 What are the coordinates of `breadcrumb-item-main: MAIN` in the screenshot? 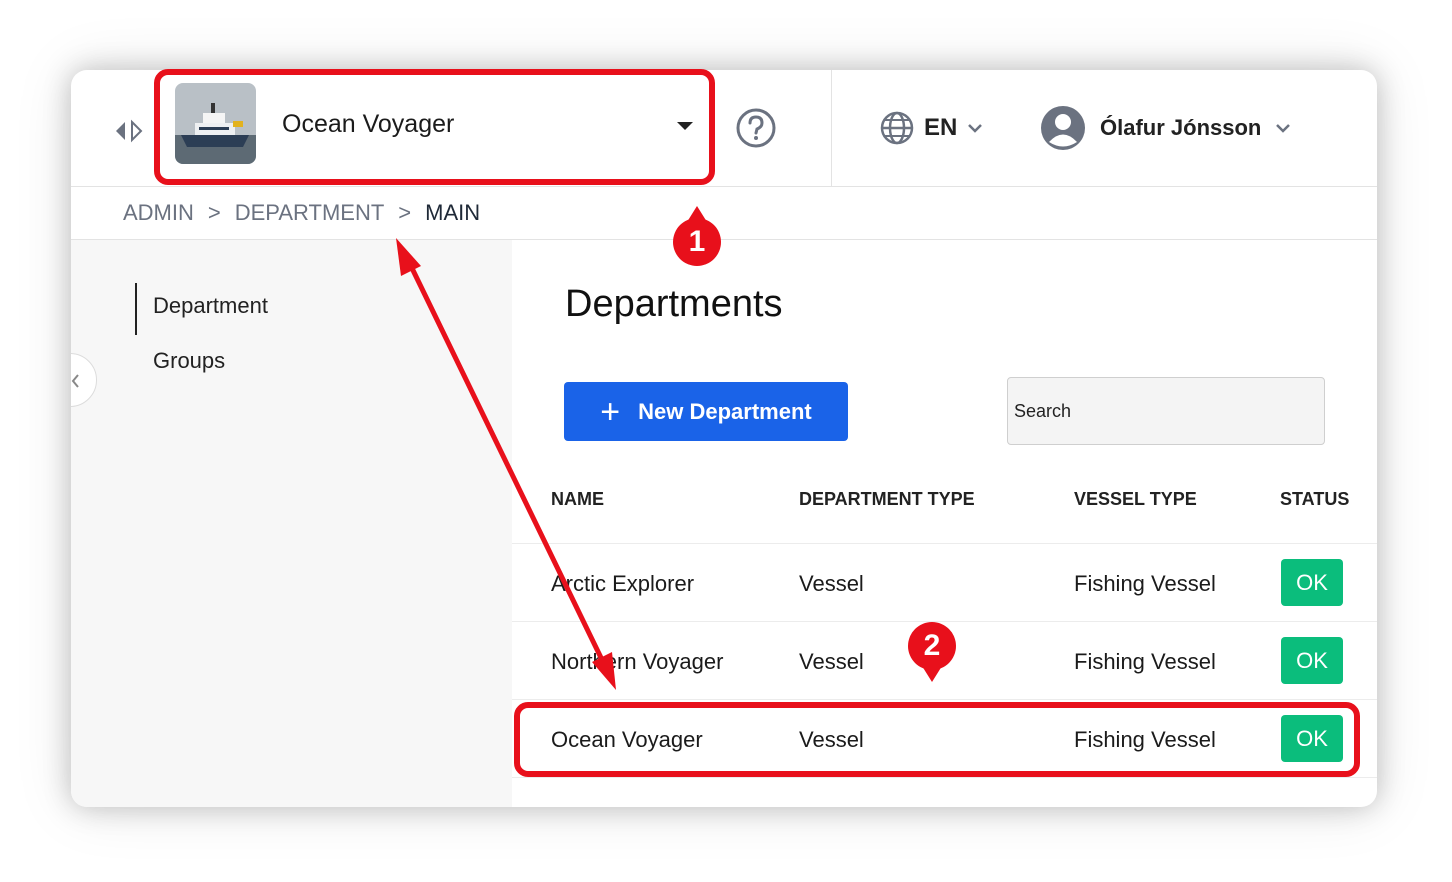 It's located at (453, 212).